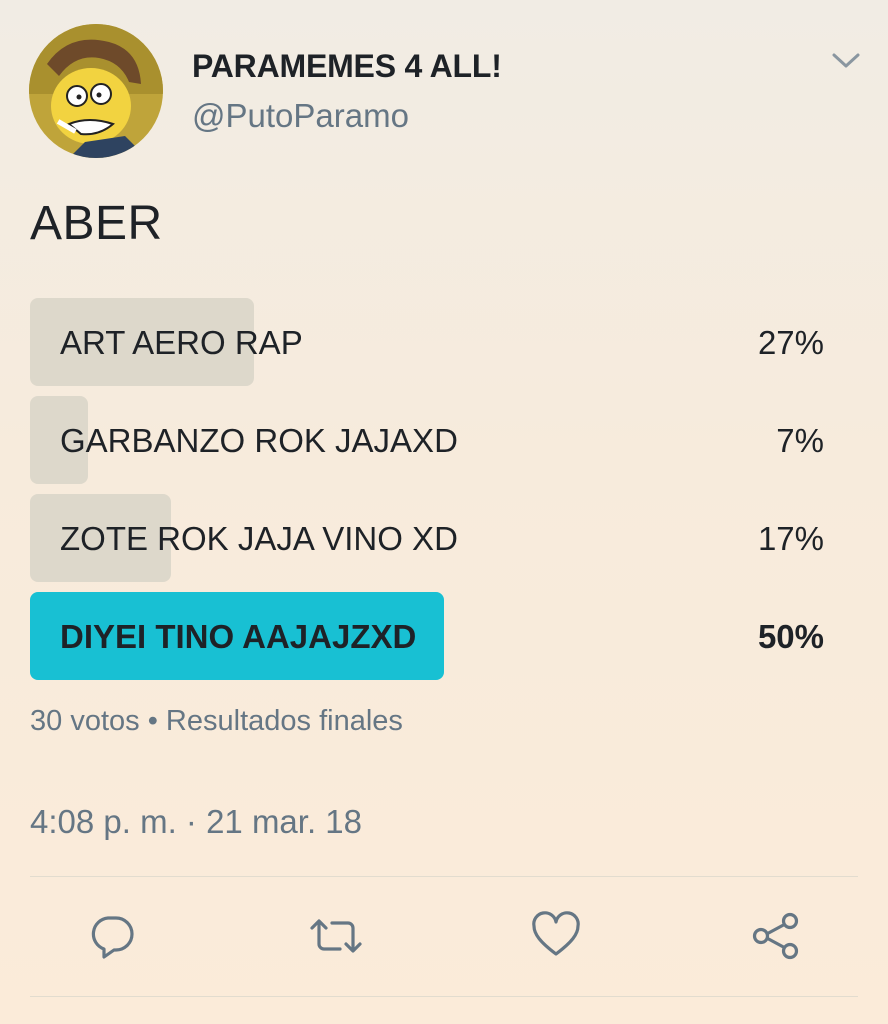 This screenshot has width=888, height=1024. Describe the element at coordinates (300, 116) in the screenshot. I see `user-handle: @PutoParamo` at that location.